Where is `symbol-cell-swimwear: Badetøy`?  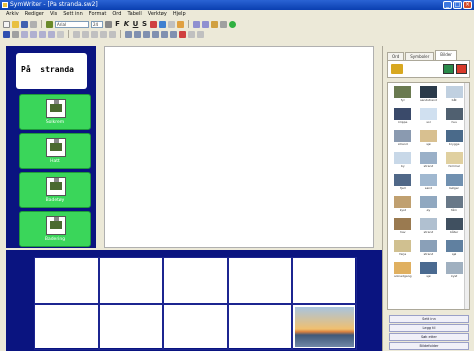 symbol-cell-swimwear: Badetøy is located at coordinates (55, 190).